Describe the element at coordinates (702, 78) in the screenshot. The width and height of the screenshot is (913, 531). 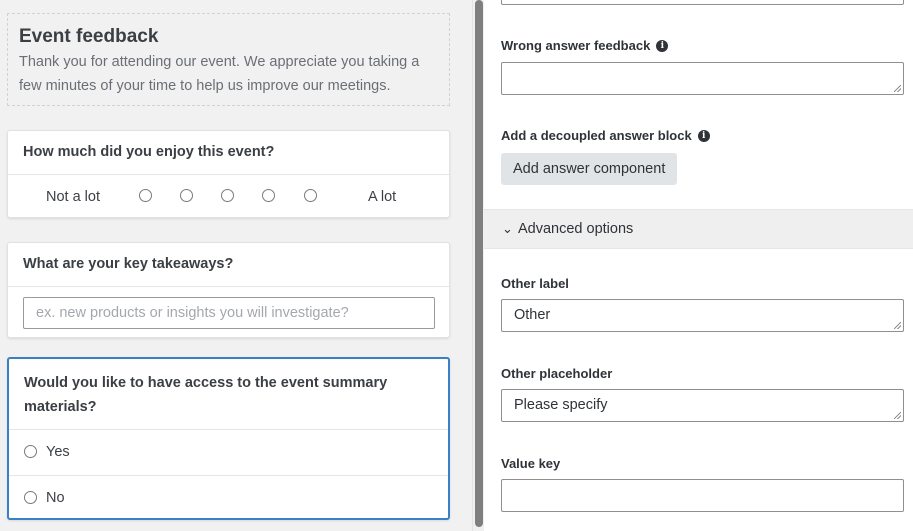
I see `wrong-answer-field` at that location.